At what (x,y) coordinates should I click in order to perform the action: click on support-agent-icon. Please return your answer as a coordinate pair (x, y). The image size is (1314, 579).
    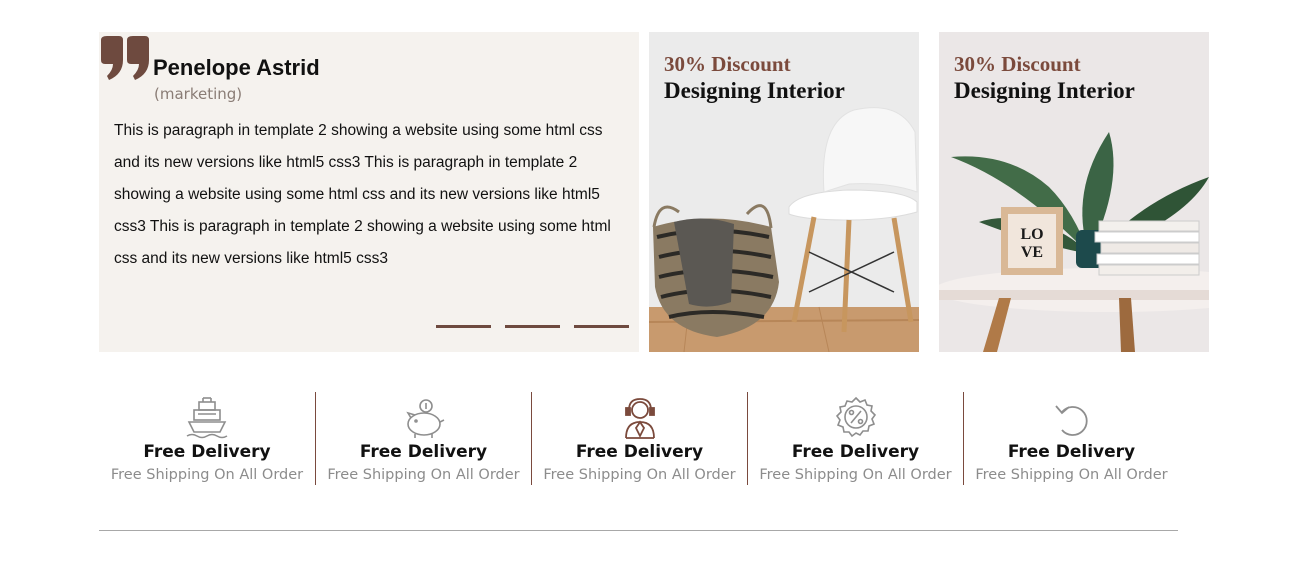
    Looking at the image, I should click on (639, 418).